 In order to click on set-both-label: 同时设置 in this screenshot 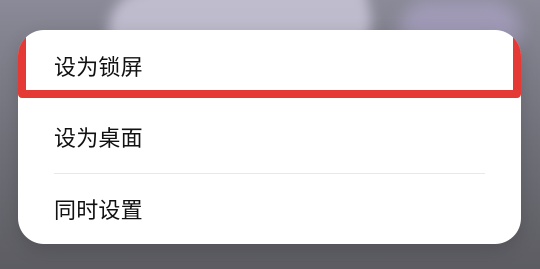, I will do `click(98, 211)`.